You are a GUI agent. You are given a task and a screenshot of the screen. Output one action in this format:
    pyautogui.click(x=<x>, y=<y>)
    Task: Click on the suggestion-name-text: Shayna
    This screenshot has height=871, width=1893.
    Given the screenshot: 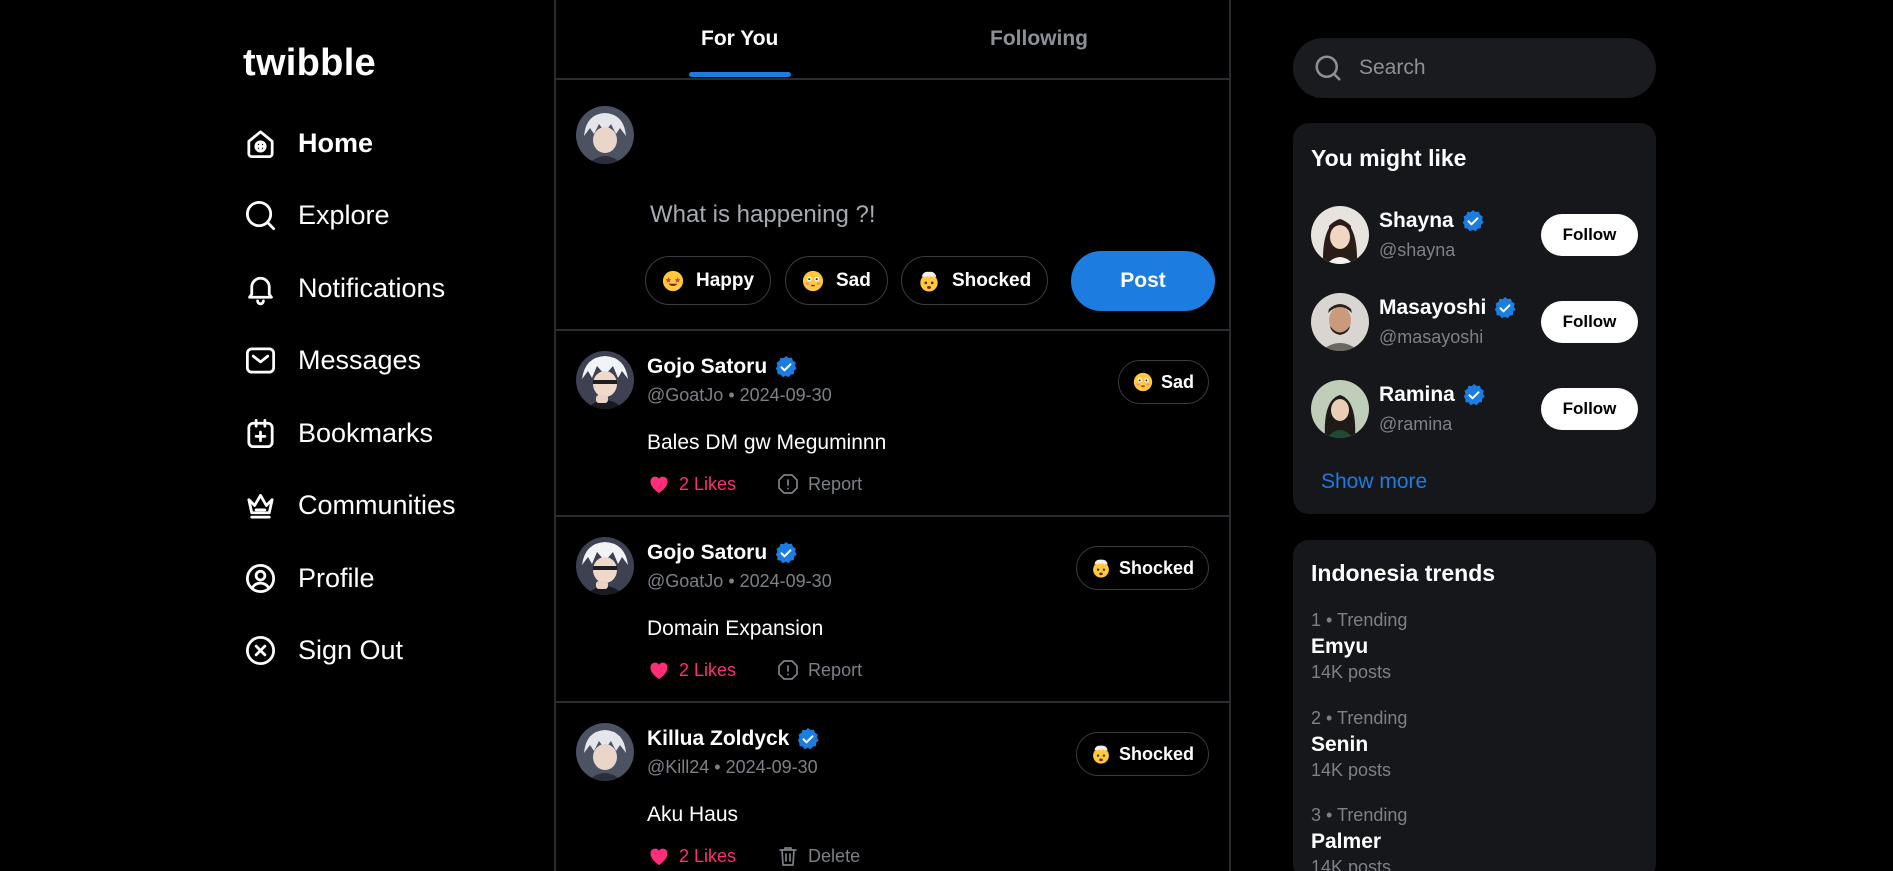 What is the action you would take?
    pyautogui.click(x=1416, y=220)
    